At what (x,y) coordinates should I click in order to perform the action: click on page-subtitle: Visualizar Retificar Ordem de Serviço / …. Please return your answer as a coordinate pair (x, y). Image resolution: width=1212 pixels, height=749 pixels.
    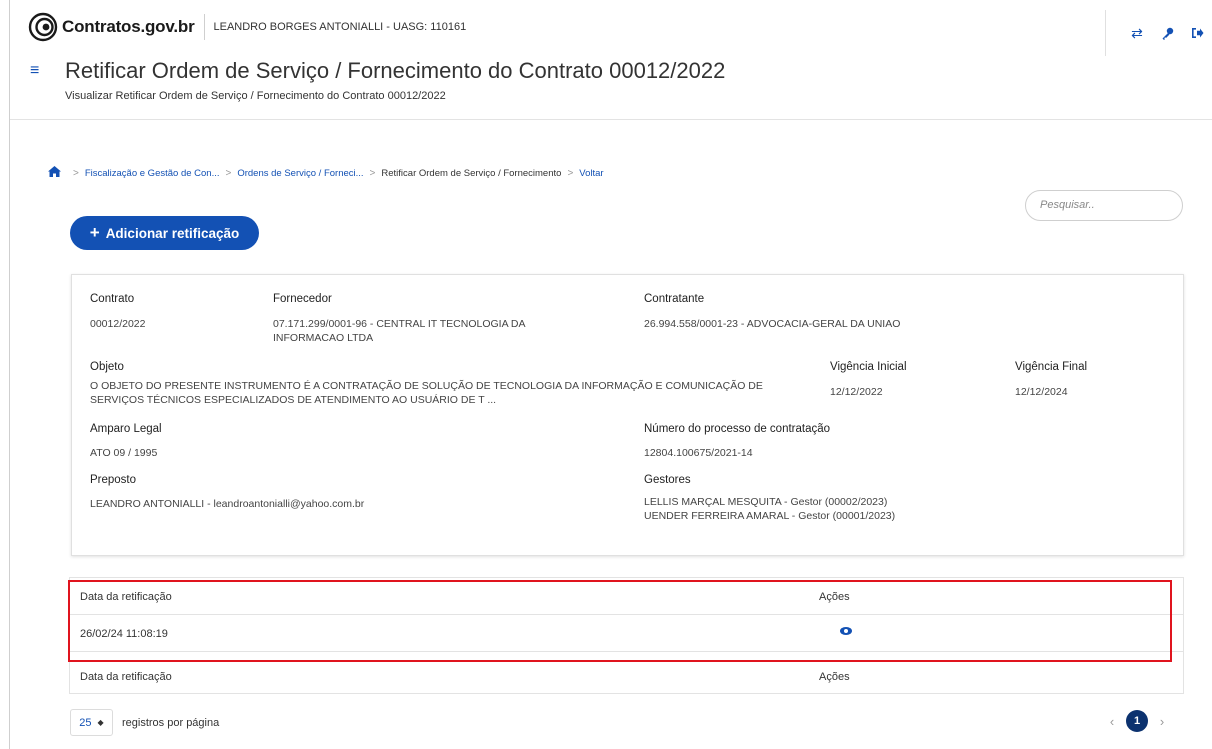
    Looking at the image, I should click on (255, 96).